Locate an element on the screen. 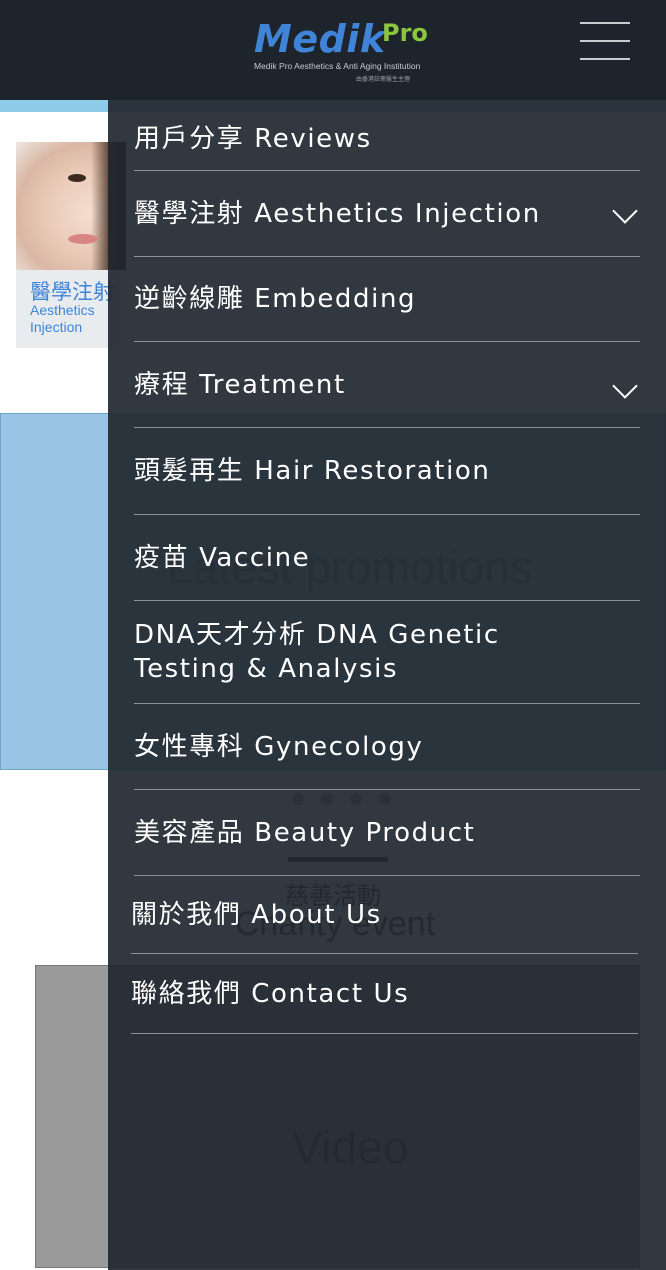  nav-item-vaccine: 疫苗 Vaccine is located at coordinates (387, 558).